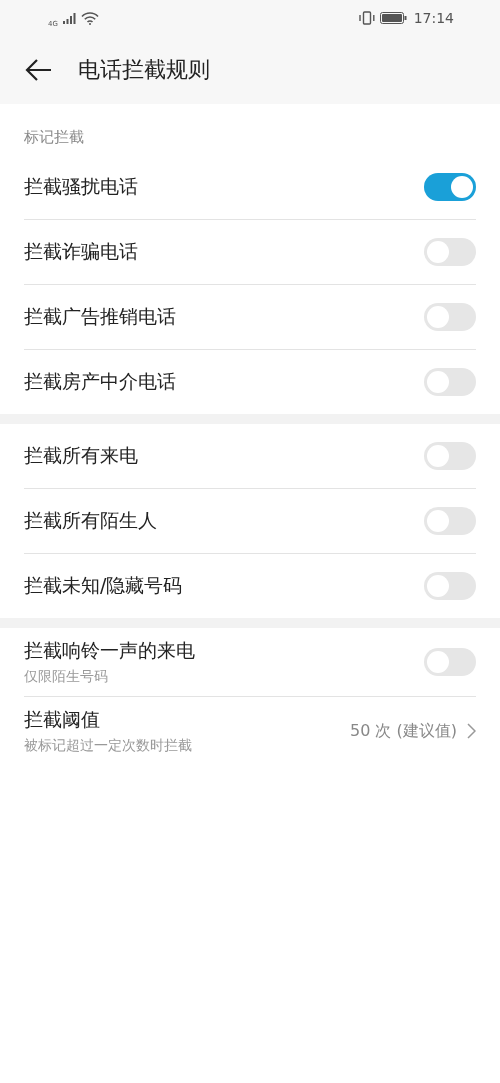  I want to click on setting-label: 拦截所有陌生人, so click(90, 520).